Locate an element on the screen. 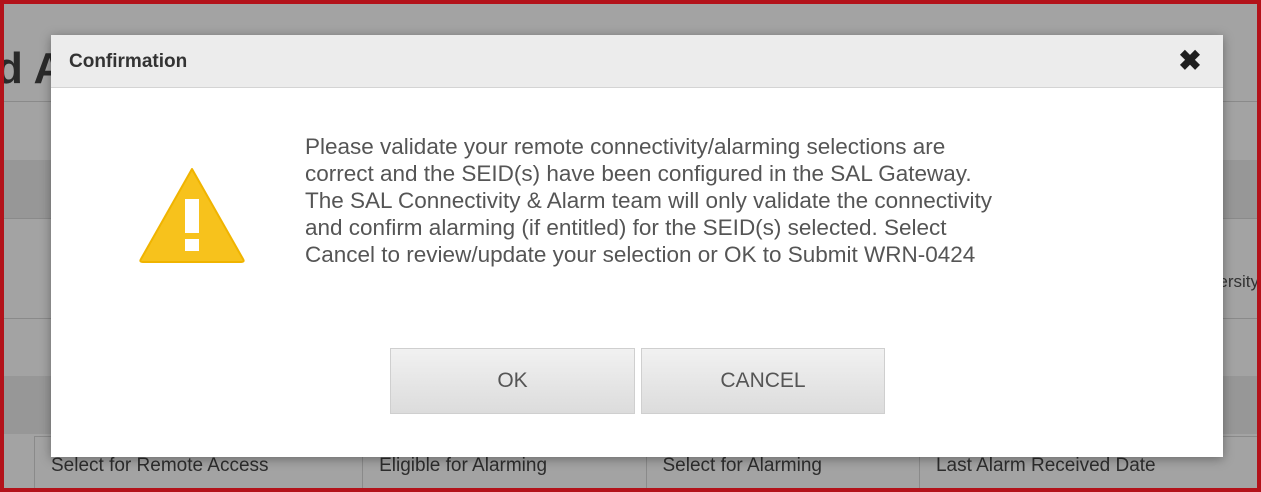 This screenshot has width=1261, height=492. background-cell-text: ersity is located at coordinates (1237, 281).